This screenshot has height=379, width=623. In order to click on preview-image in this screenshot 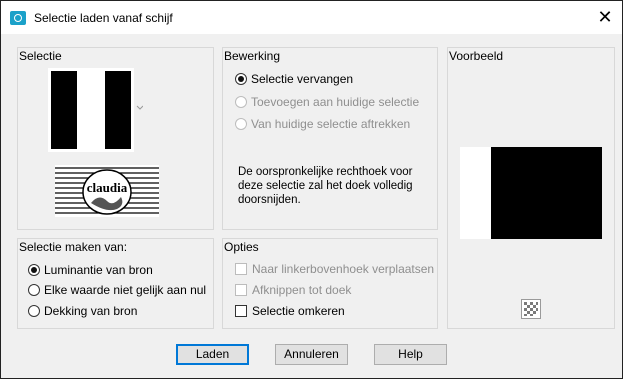, I will do `click(531, 193)`.